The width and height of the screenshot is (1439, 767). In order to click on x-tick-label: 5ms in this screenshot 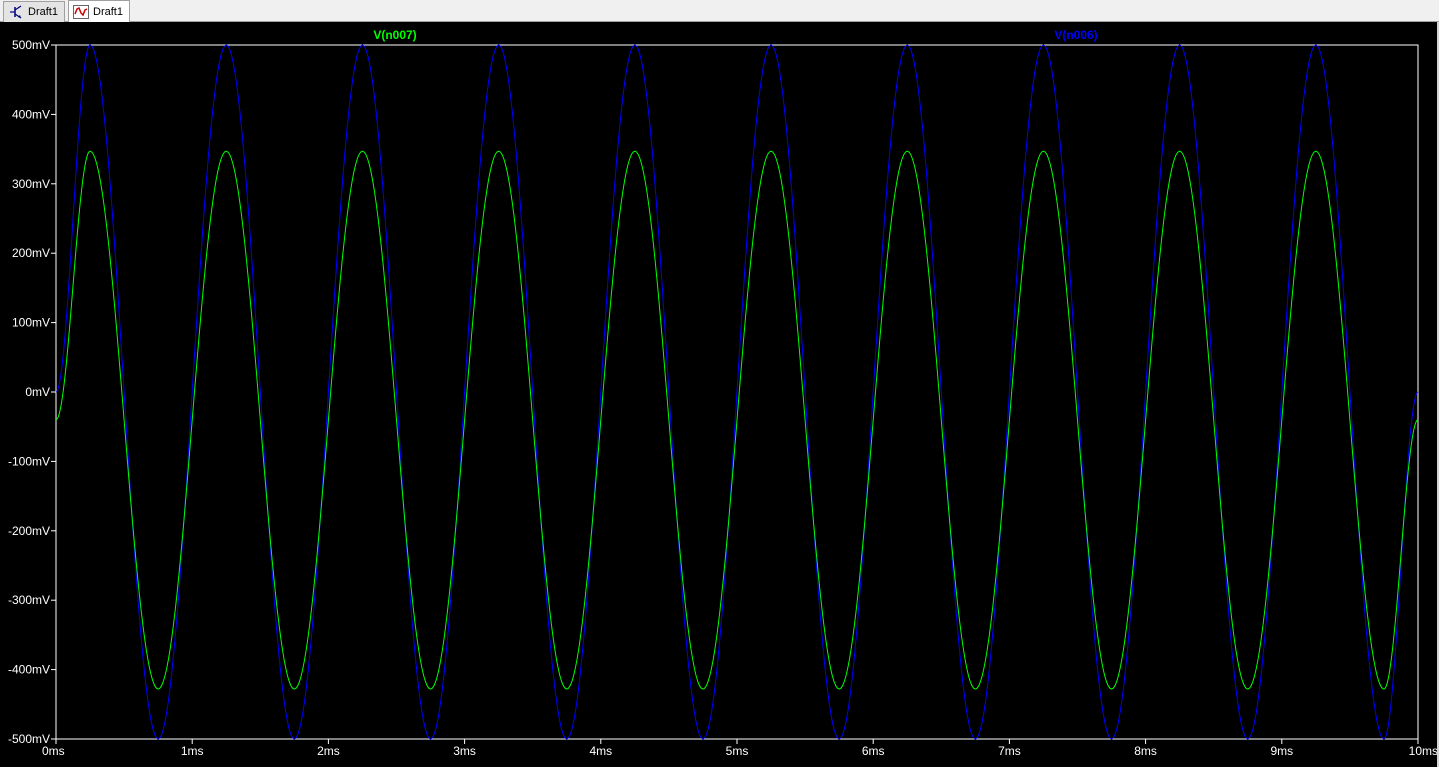, I will do `click(737, 751)`.